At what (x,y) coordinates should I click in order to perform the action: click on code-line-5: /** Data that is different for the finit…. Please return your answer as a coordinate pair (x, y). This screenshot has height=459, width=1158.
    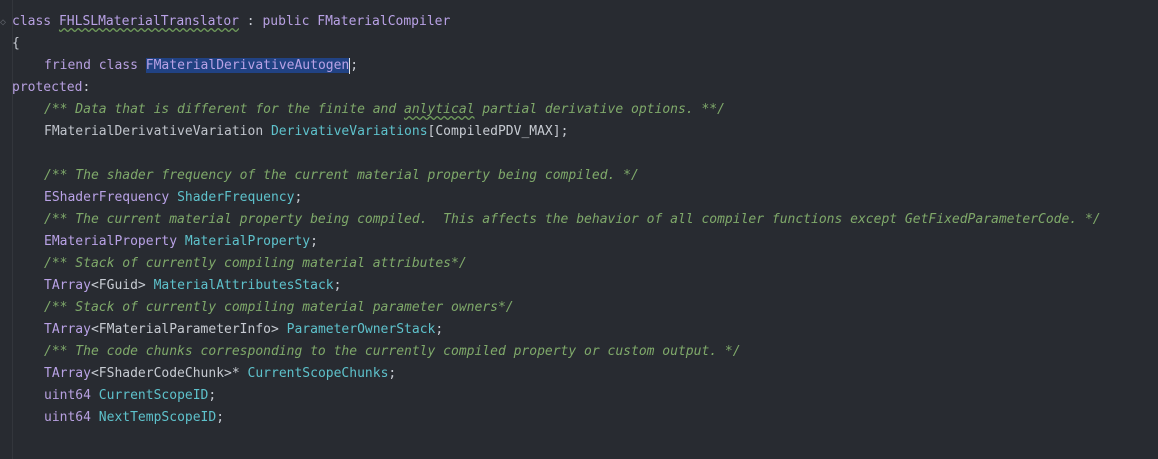
    Looking at the image, I should click on (362, 110).